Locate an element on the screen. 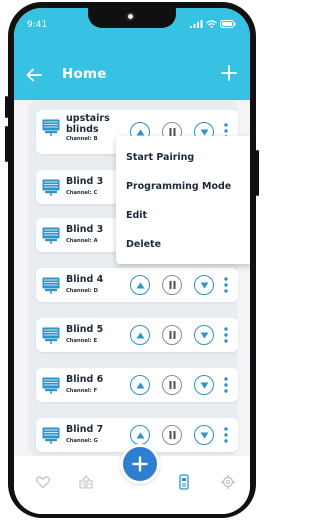  blind-name: Blind 6 is located at coordinates (85, 379).